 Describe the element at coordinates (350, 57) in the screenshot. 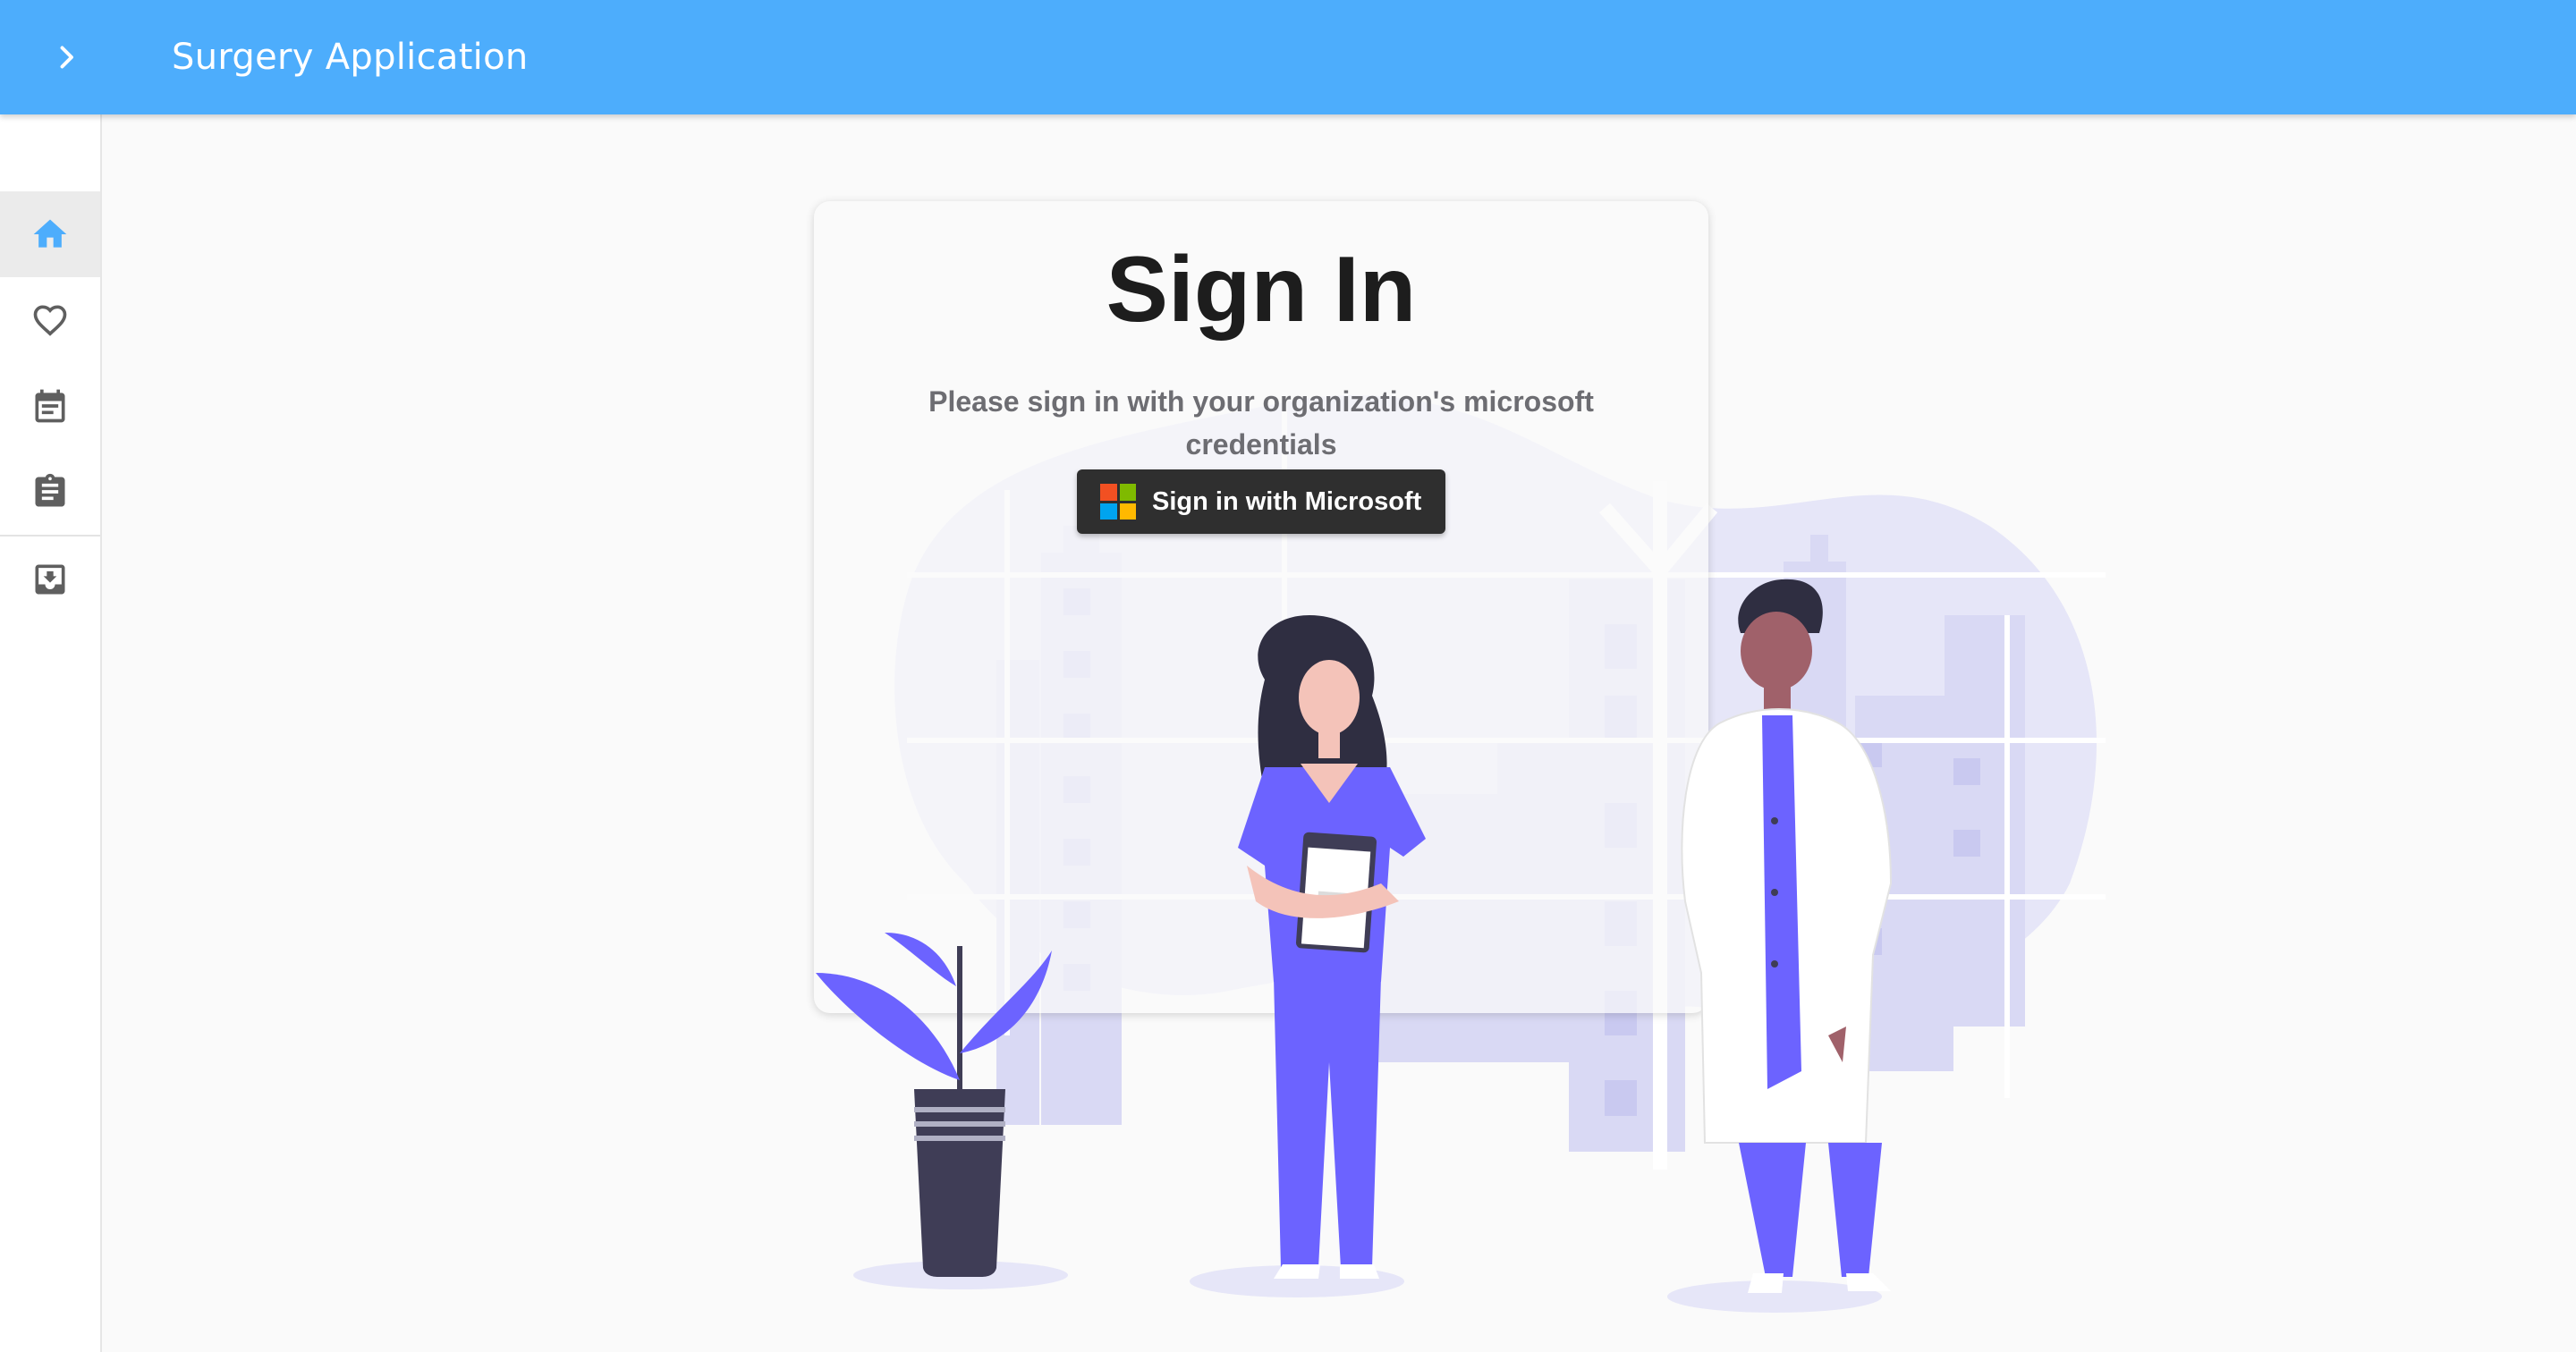

I see `app-title: Surgery Application` at that location.